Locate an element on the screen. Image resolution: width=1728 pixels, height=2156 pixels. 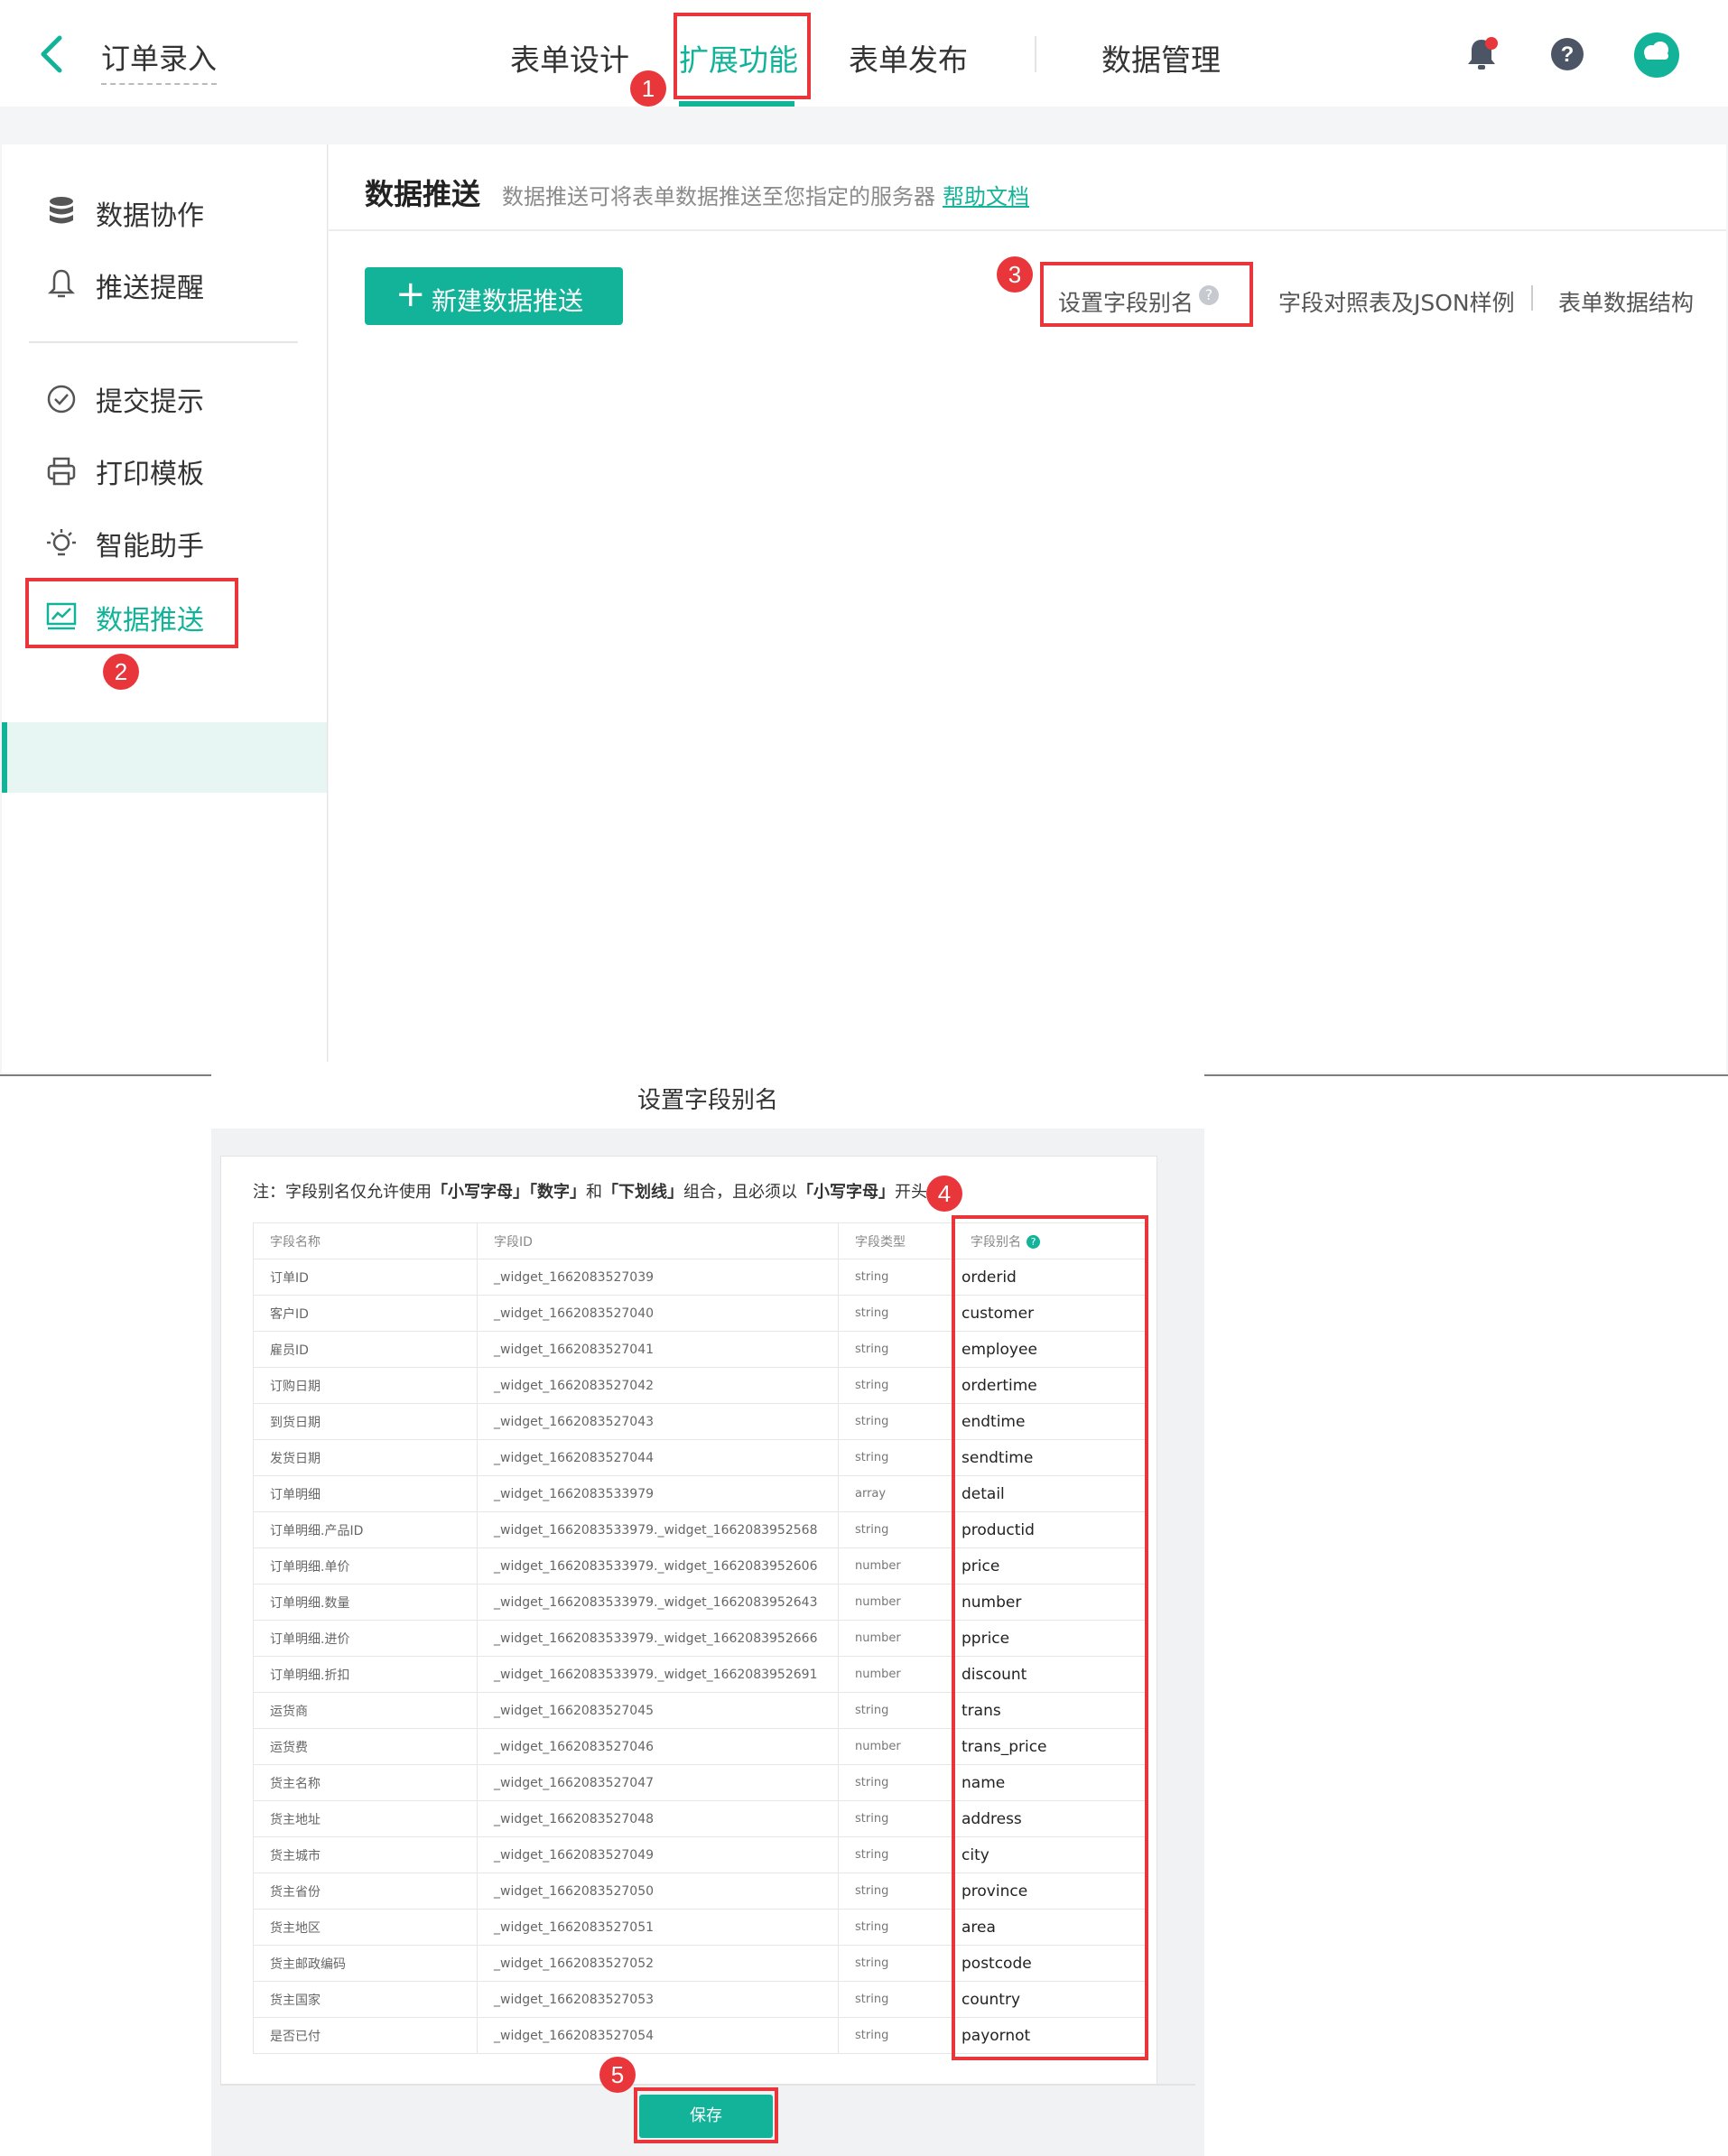
sidebar-item-label: 数据协作 is located at coordinates (150, 216).